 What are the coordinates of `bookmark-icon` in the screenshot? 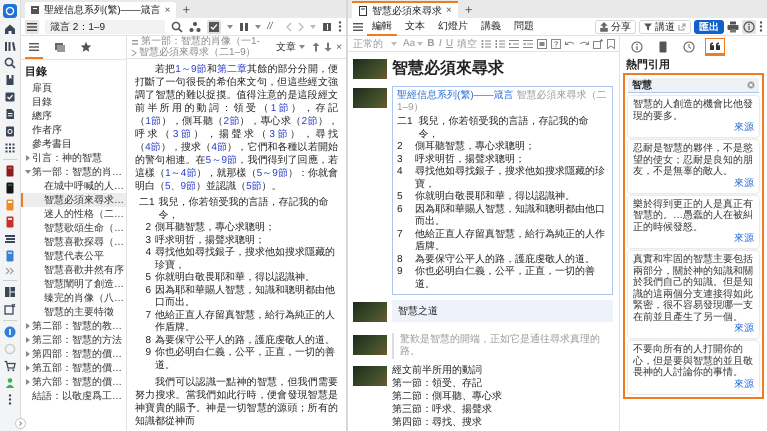 It's located at (611, 43).